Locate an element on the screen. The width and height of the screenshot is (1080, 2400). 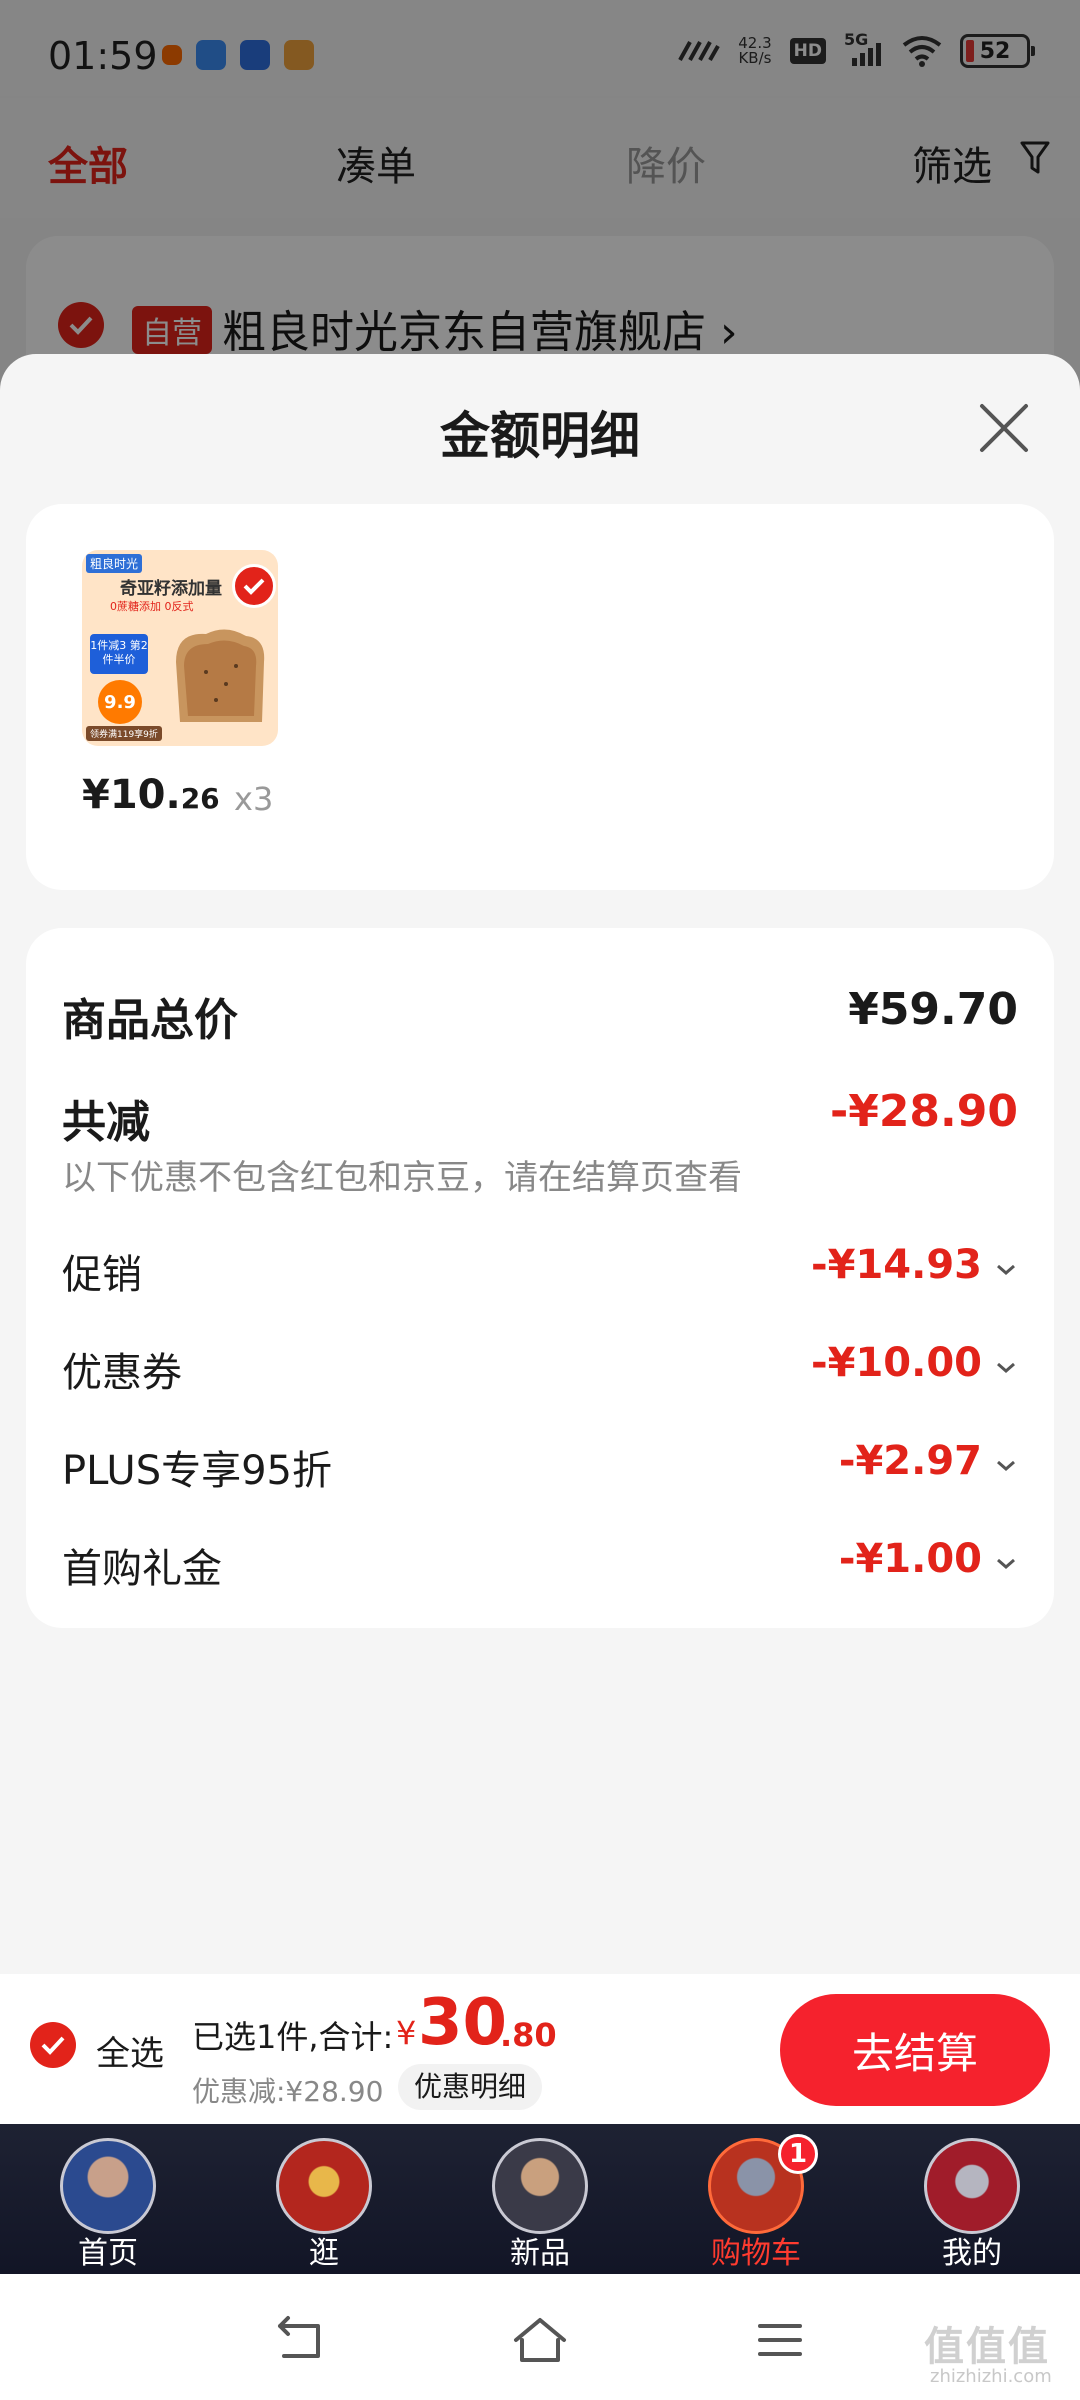
tab-browse-label: 逛 is located at coordinates (324, 2253).